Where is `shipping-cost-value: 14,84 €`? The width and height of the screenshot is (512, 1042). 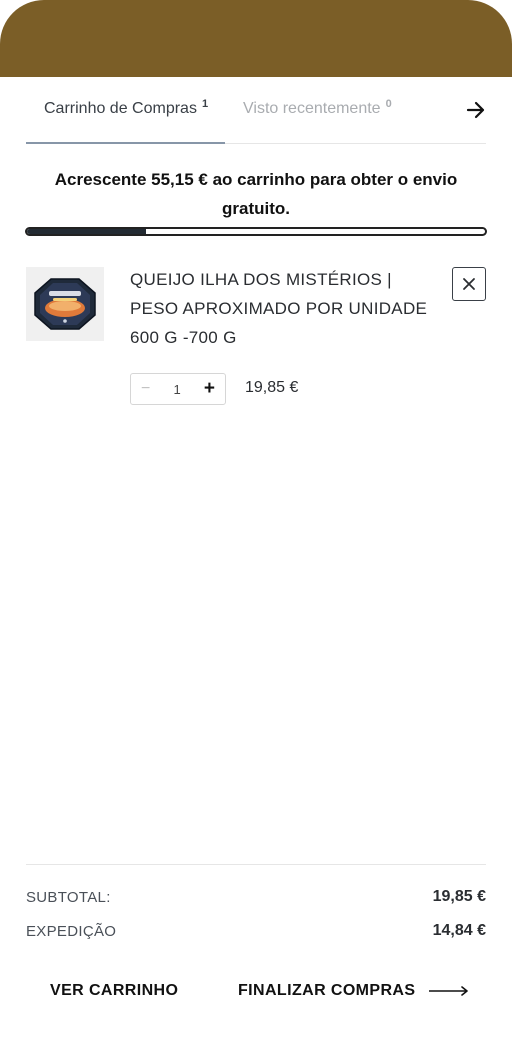 shipping-cost-value: 14,84 € is located at coordinates (459, 930).